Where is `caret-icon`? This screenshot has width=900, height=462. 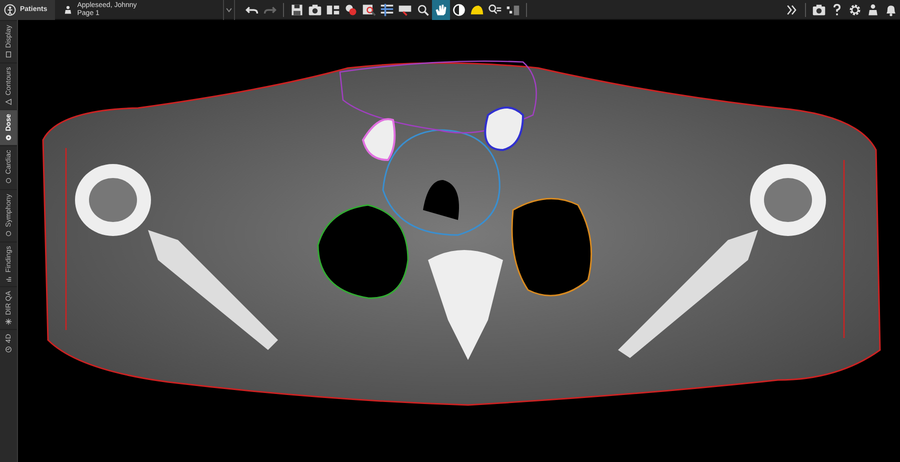 caret-icon is located at coordinates (229, 10).